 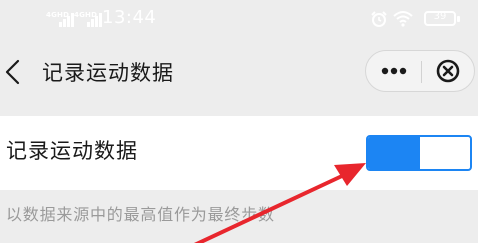 What do you see at coordinates (72, 151) in the screenshot?
I see `setting-label: 记录运动数据` at bounding box center [72, 151].